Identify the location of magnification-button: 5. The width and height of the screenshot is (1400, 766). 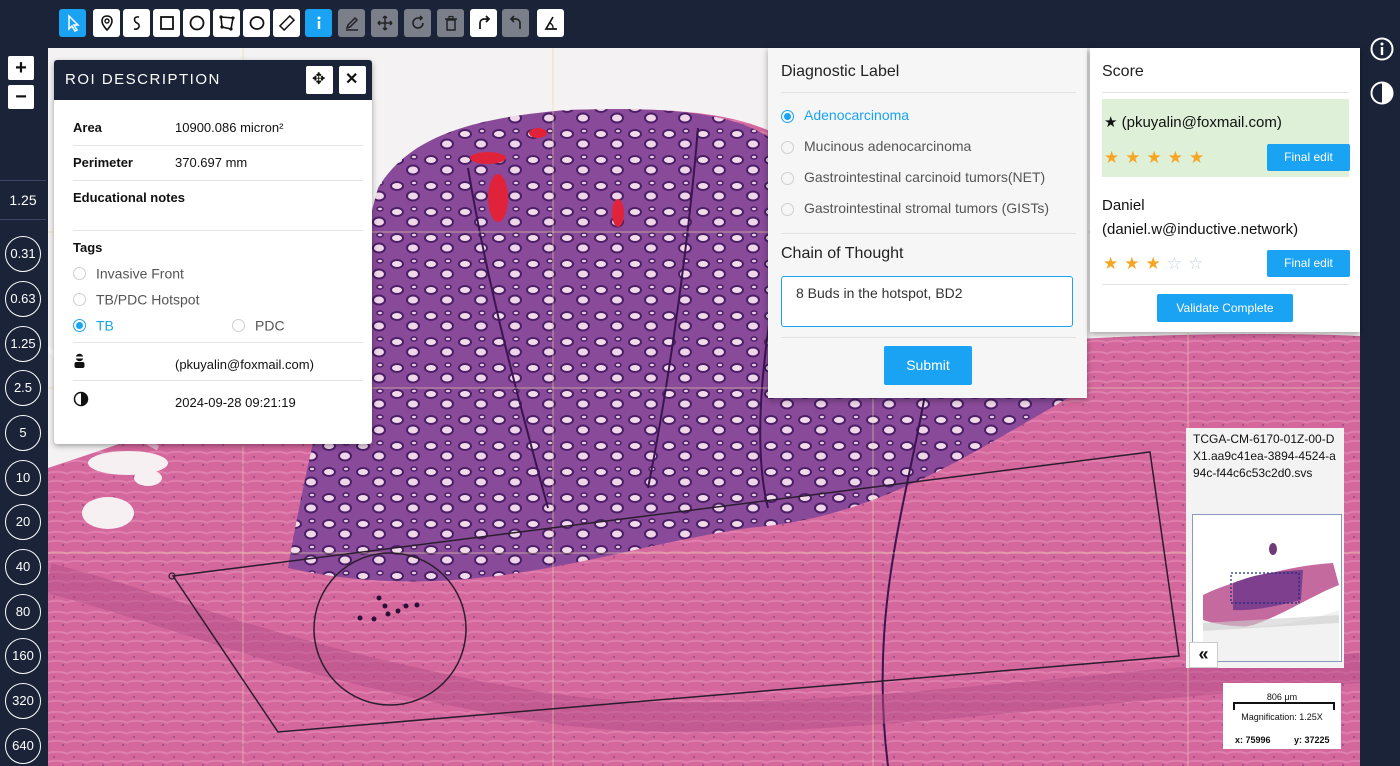
(23, 433).